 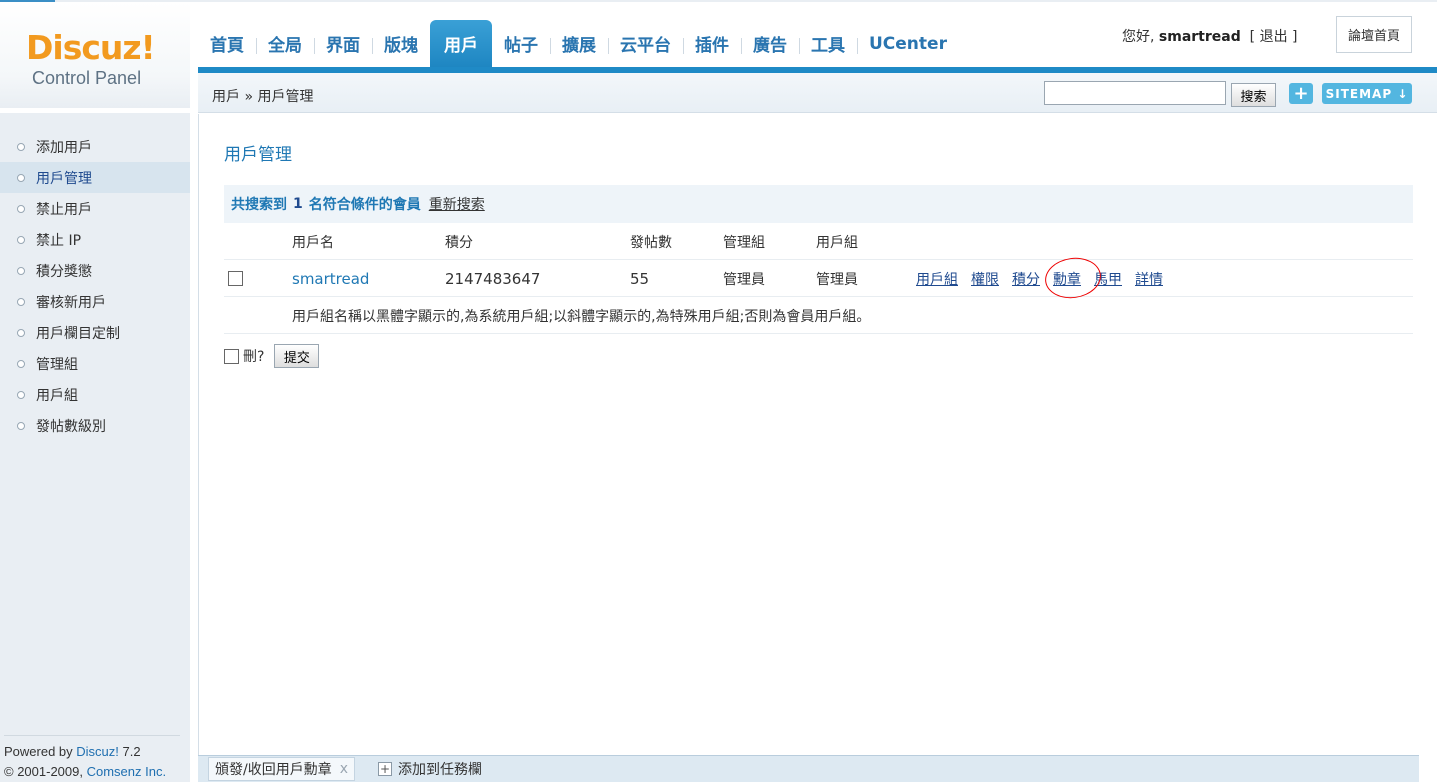 I want to click on company-link: Comsenz Inc., so click(x=126, y=771).